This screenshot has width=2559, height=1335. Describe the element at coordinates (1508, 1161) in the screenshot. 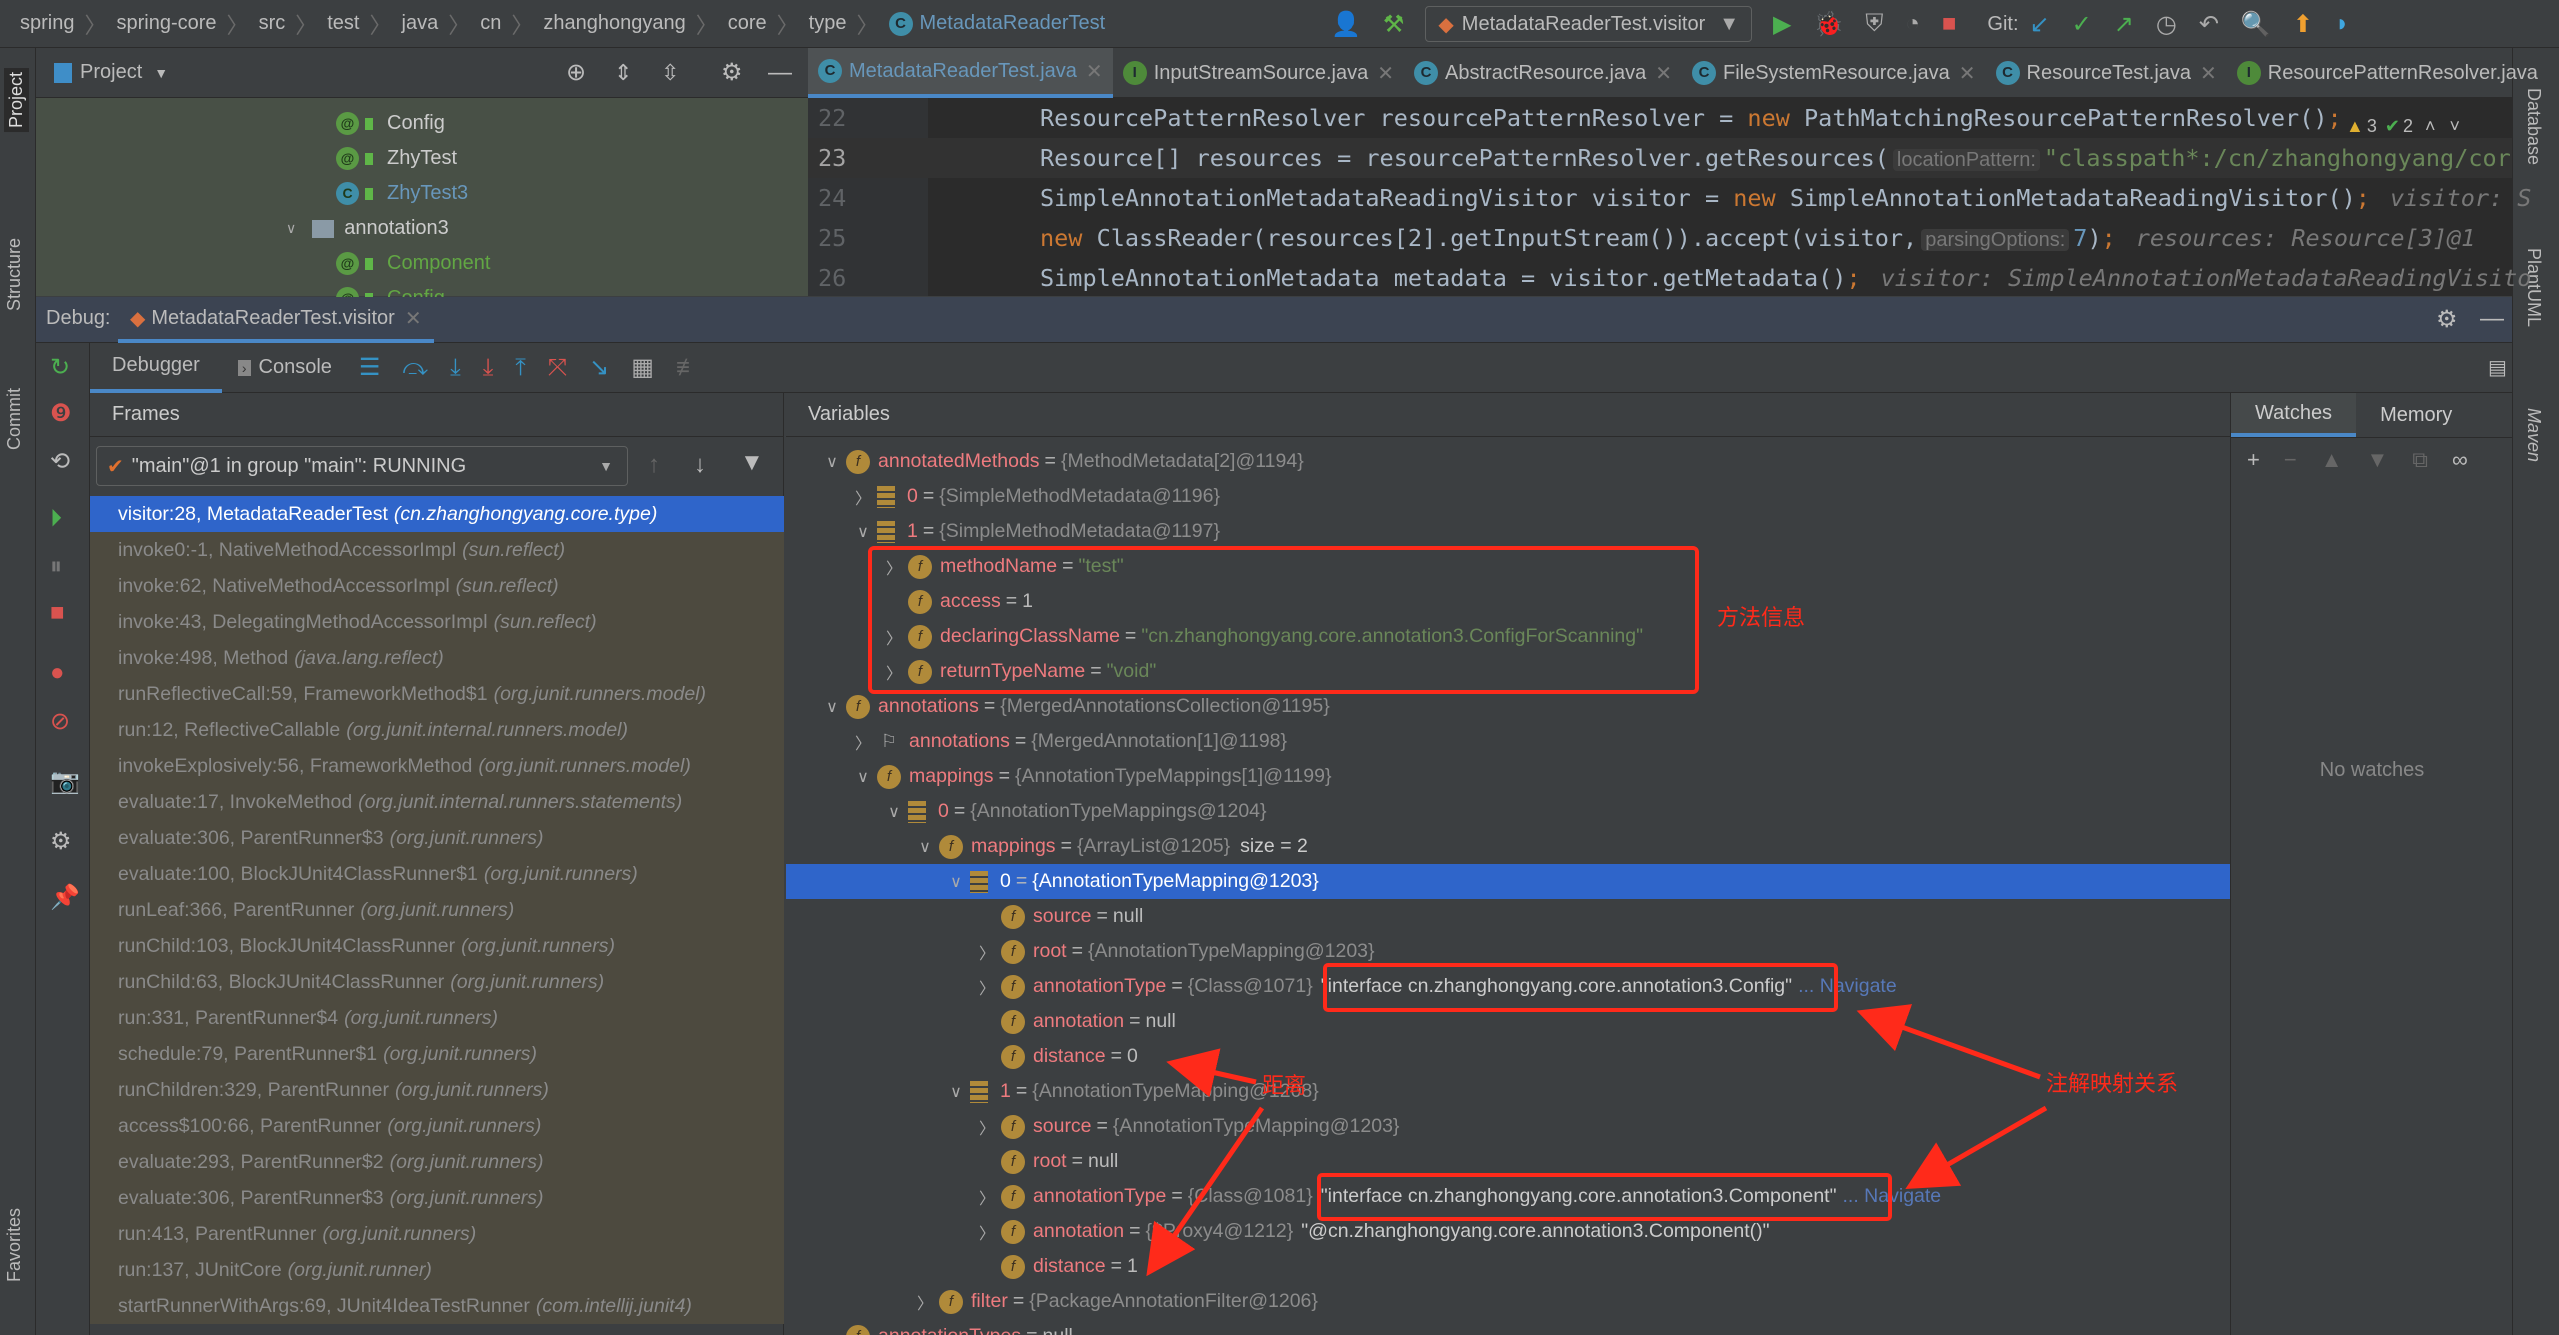

I see `variable-row: f root = null` at that location.